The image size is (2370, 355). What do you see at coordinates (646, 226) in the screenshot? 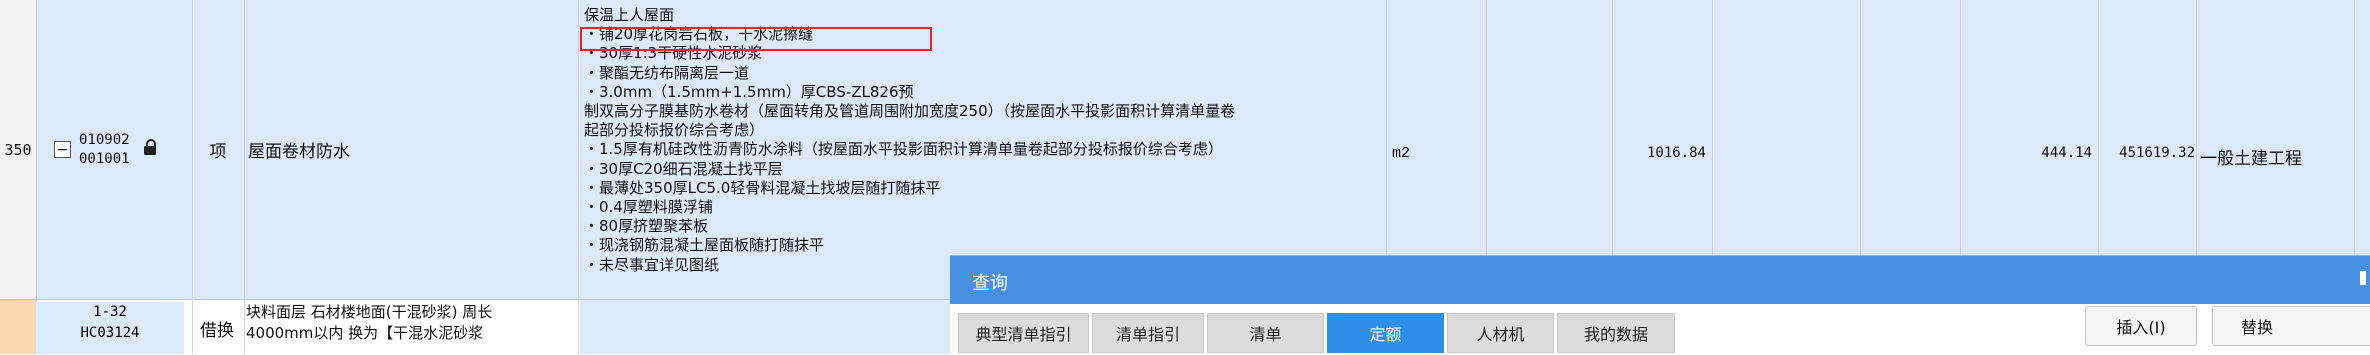
I see `description-line: ・80厚挤塑聚苯板` at bounding box center [646, 226].